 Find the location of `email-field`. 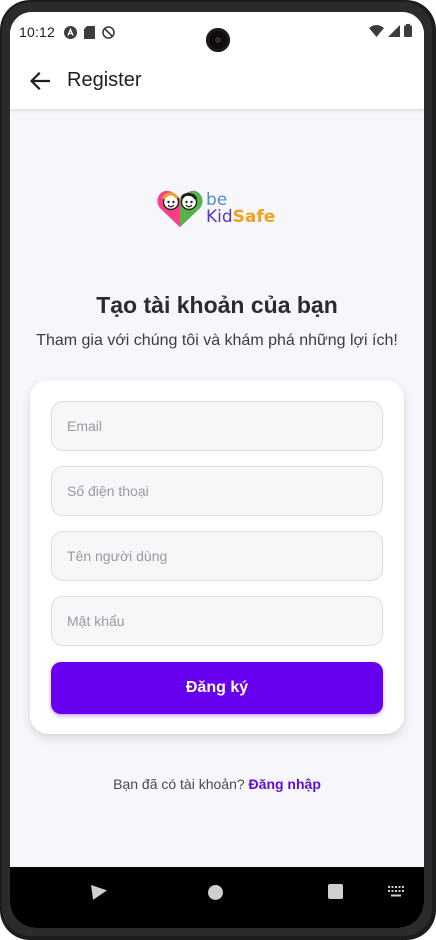

email-field is located at coordinates (217, 426).